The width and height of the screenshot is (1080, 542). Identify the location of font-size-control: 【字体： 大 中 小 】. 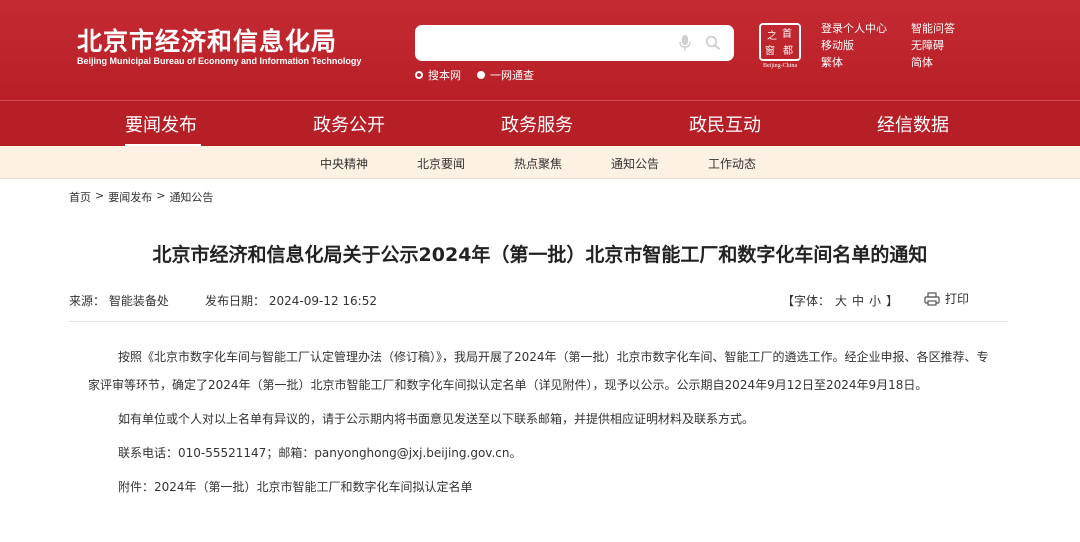
(840, 300).